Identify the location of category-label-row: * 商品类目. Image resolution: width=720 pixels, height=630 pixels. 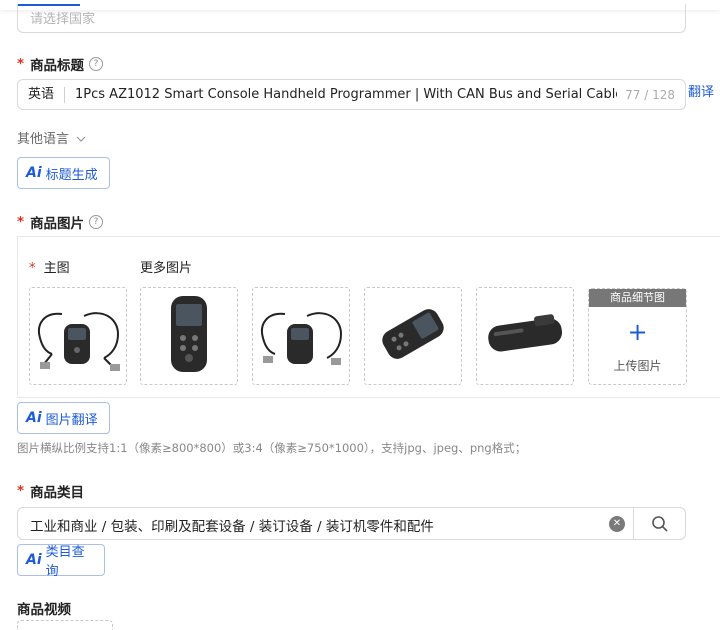
(50, 491).